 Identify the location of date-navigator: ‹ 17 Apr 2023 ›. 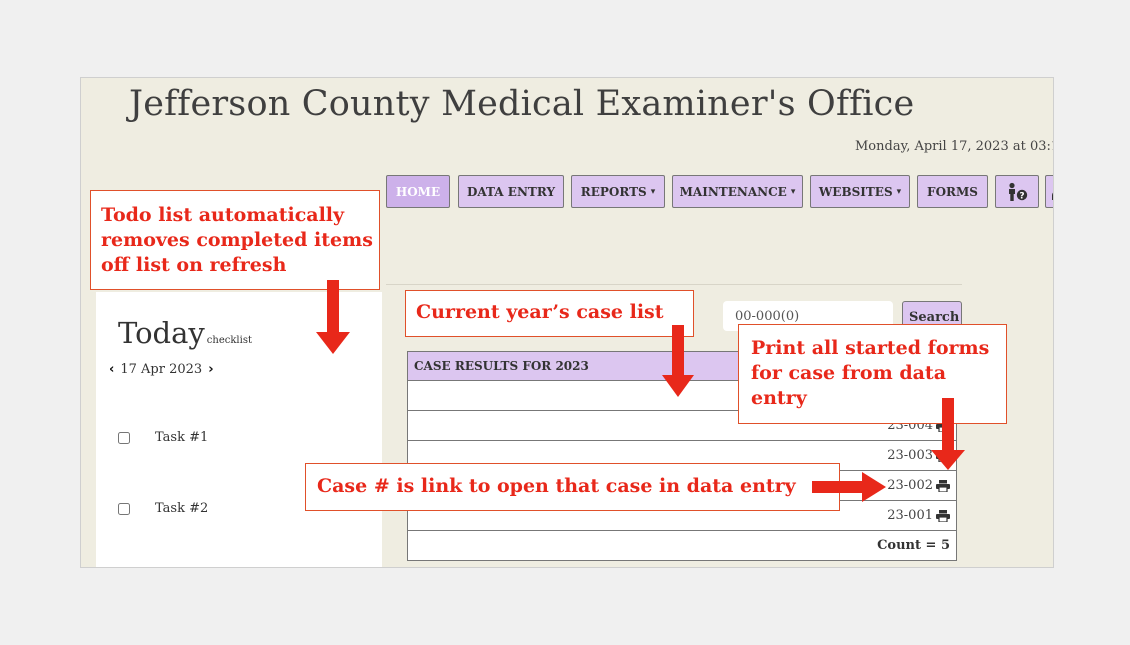
(161, 369).